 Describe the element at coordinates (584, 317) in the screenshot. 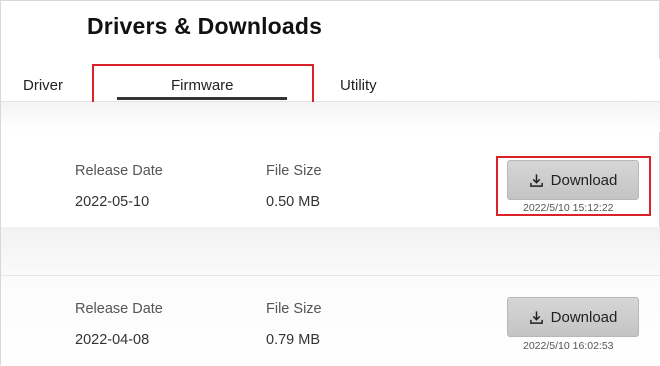

I see `download-button-label: Download` at that location.